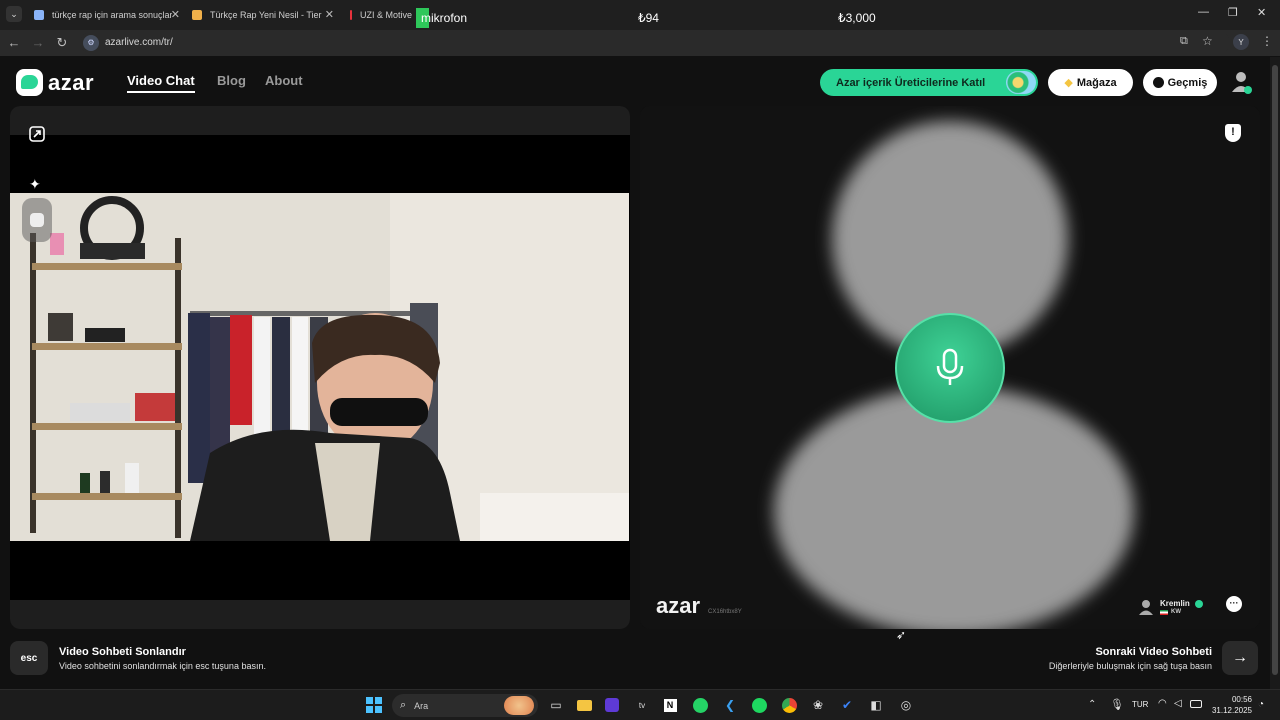  I want to click on verified-badge-icon, so click(1198, 603).